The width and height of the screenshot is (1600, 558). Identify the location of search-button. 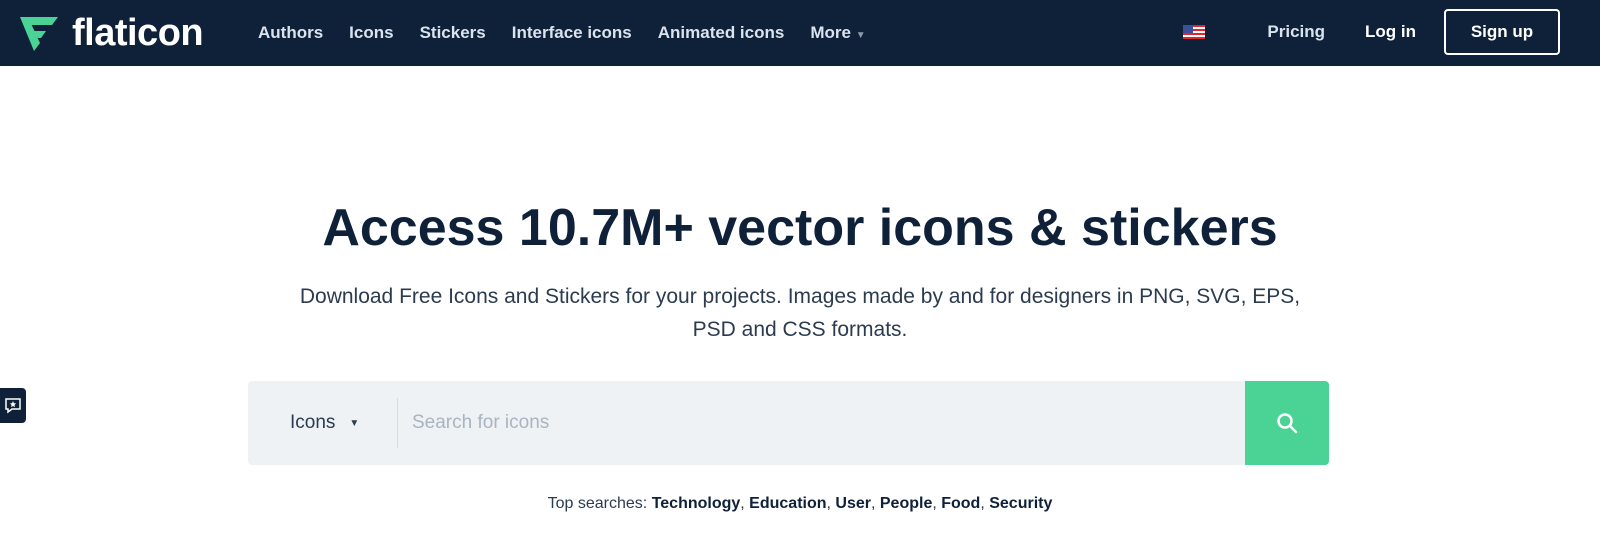
(1287, 423).